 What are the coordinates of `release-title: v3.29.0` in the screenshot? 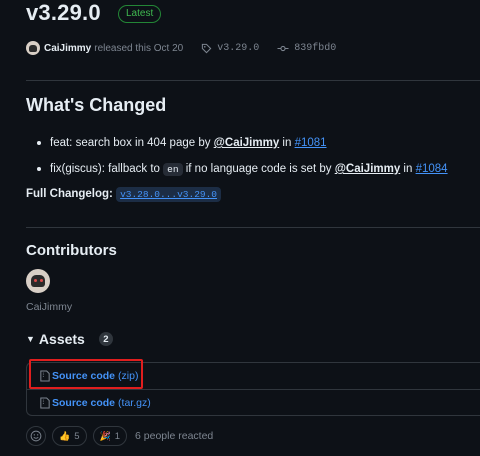 It's located at (63, 12).